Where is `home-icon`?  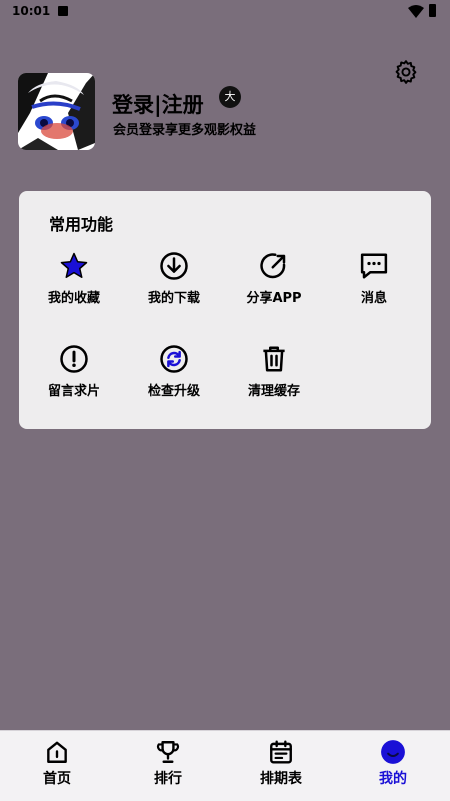
home-icon is located at coordinates (57, 752).